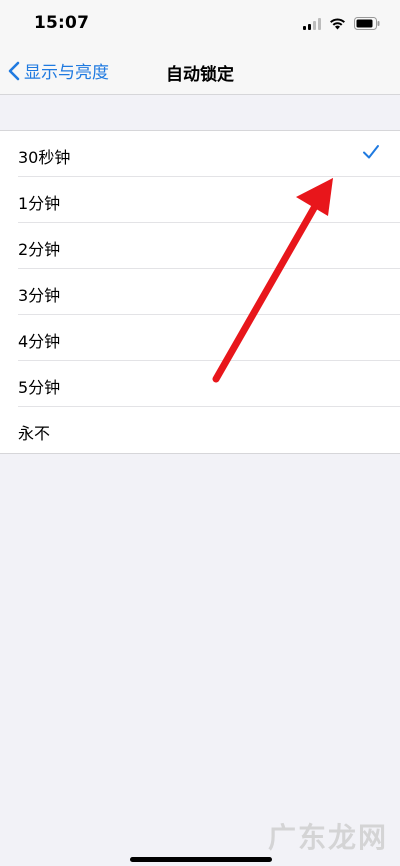 Image resolution: width=400 pixels, height=866 pixels. What do you see at coordinates (39, 387) in the screenshot?
I see `option-label: 5分钟` at bounding box center [39, 387].